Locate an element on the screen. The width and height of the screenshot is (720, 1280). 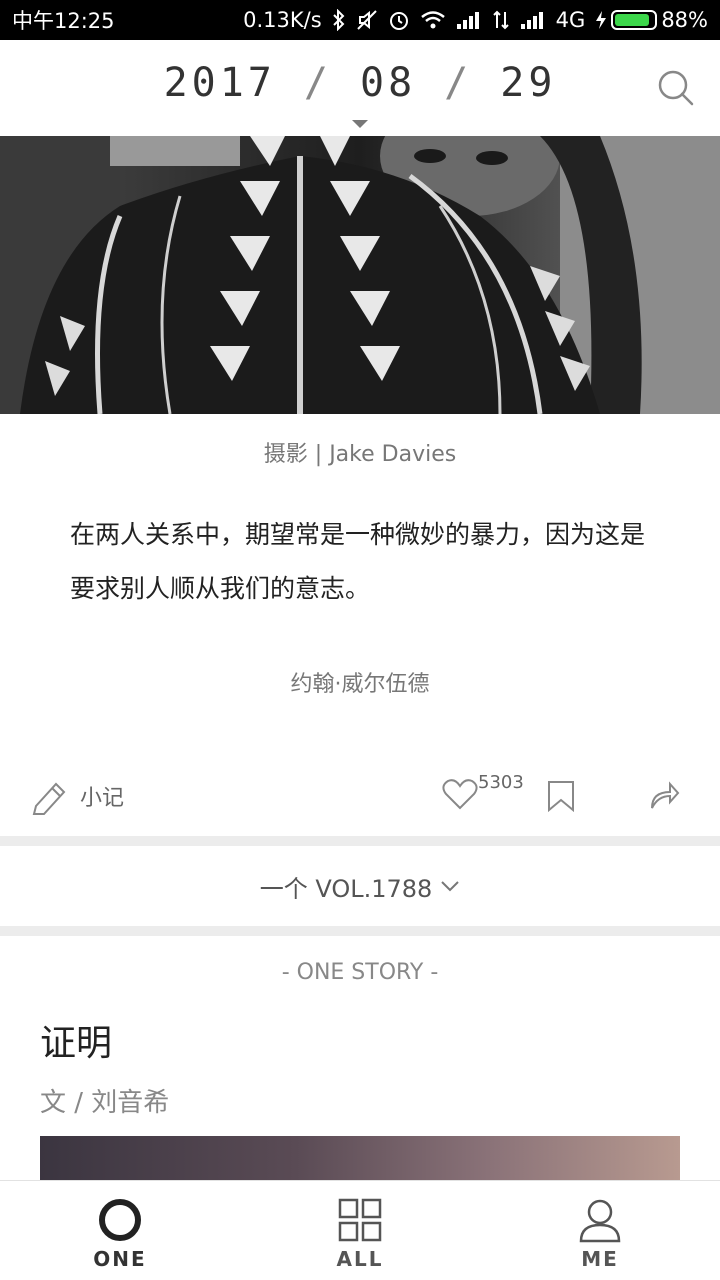
quote-author: 约翰·威尔伍德 is located at coordinates (360, 684).